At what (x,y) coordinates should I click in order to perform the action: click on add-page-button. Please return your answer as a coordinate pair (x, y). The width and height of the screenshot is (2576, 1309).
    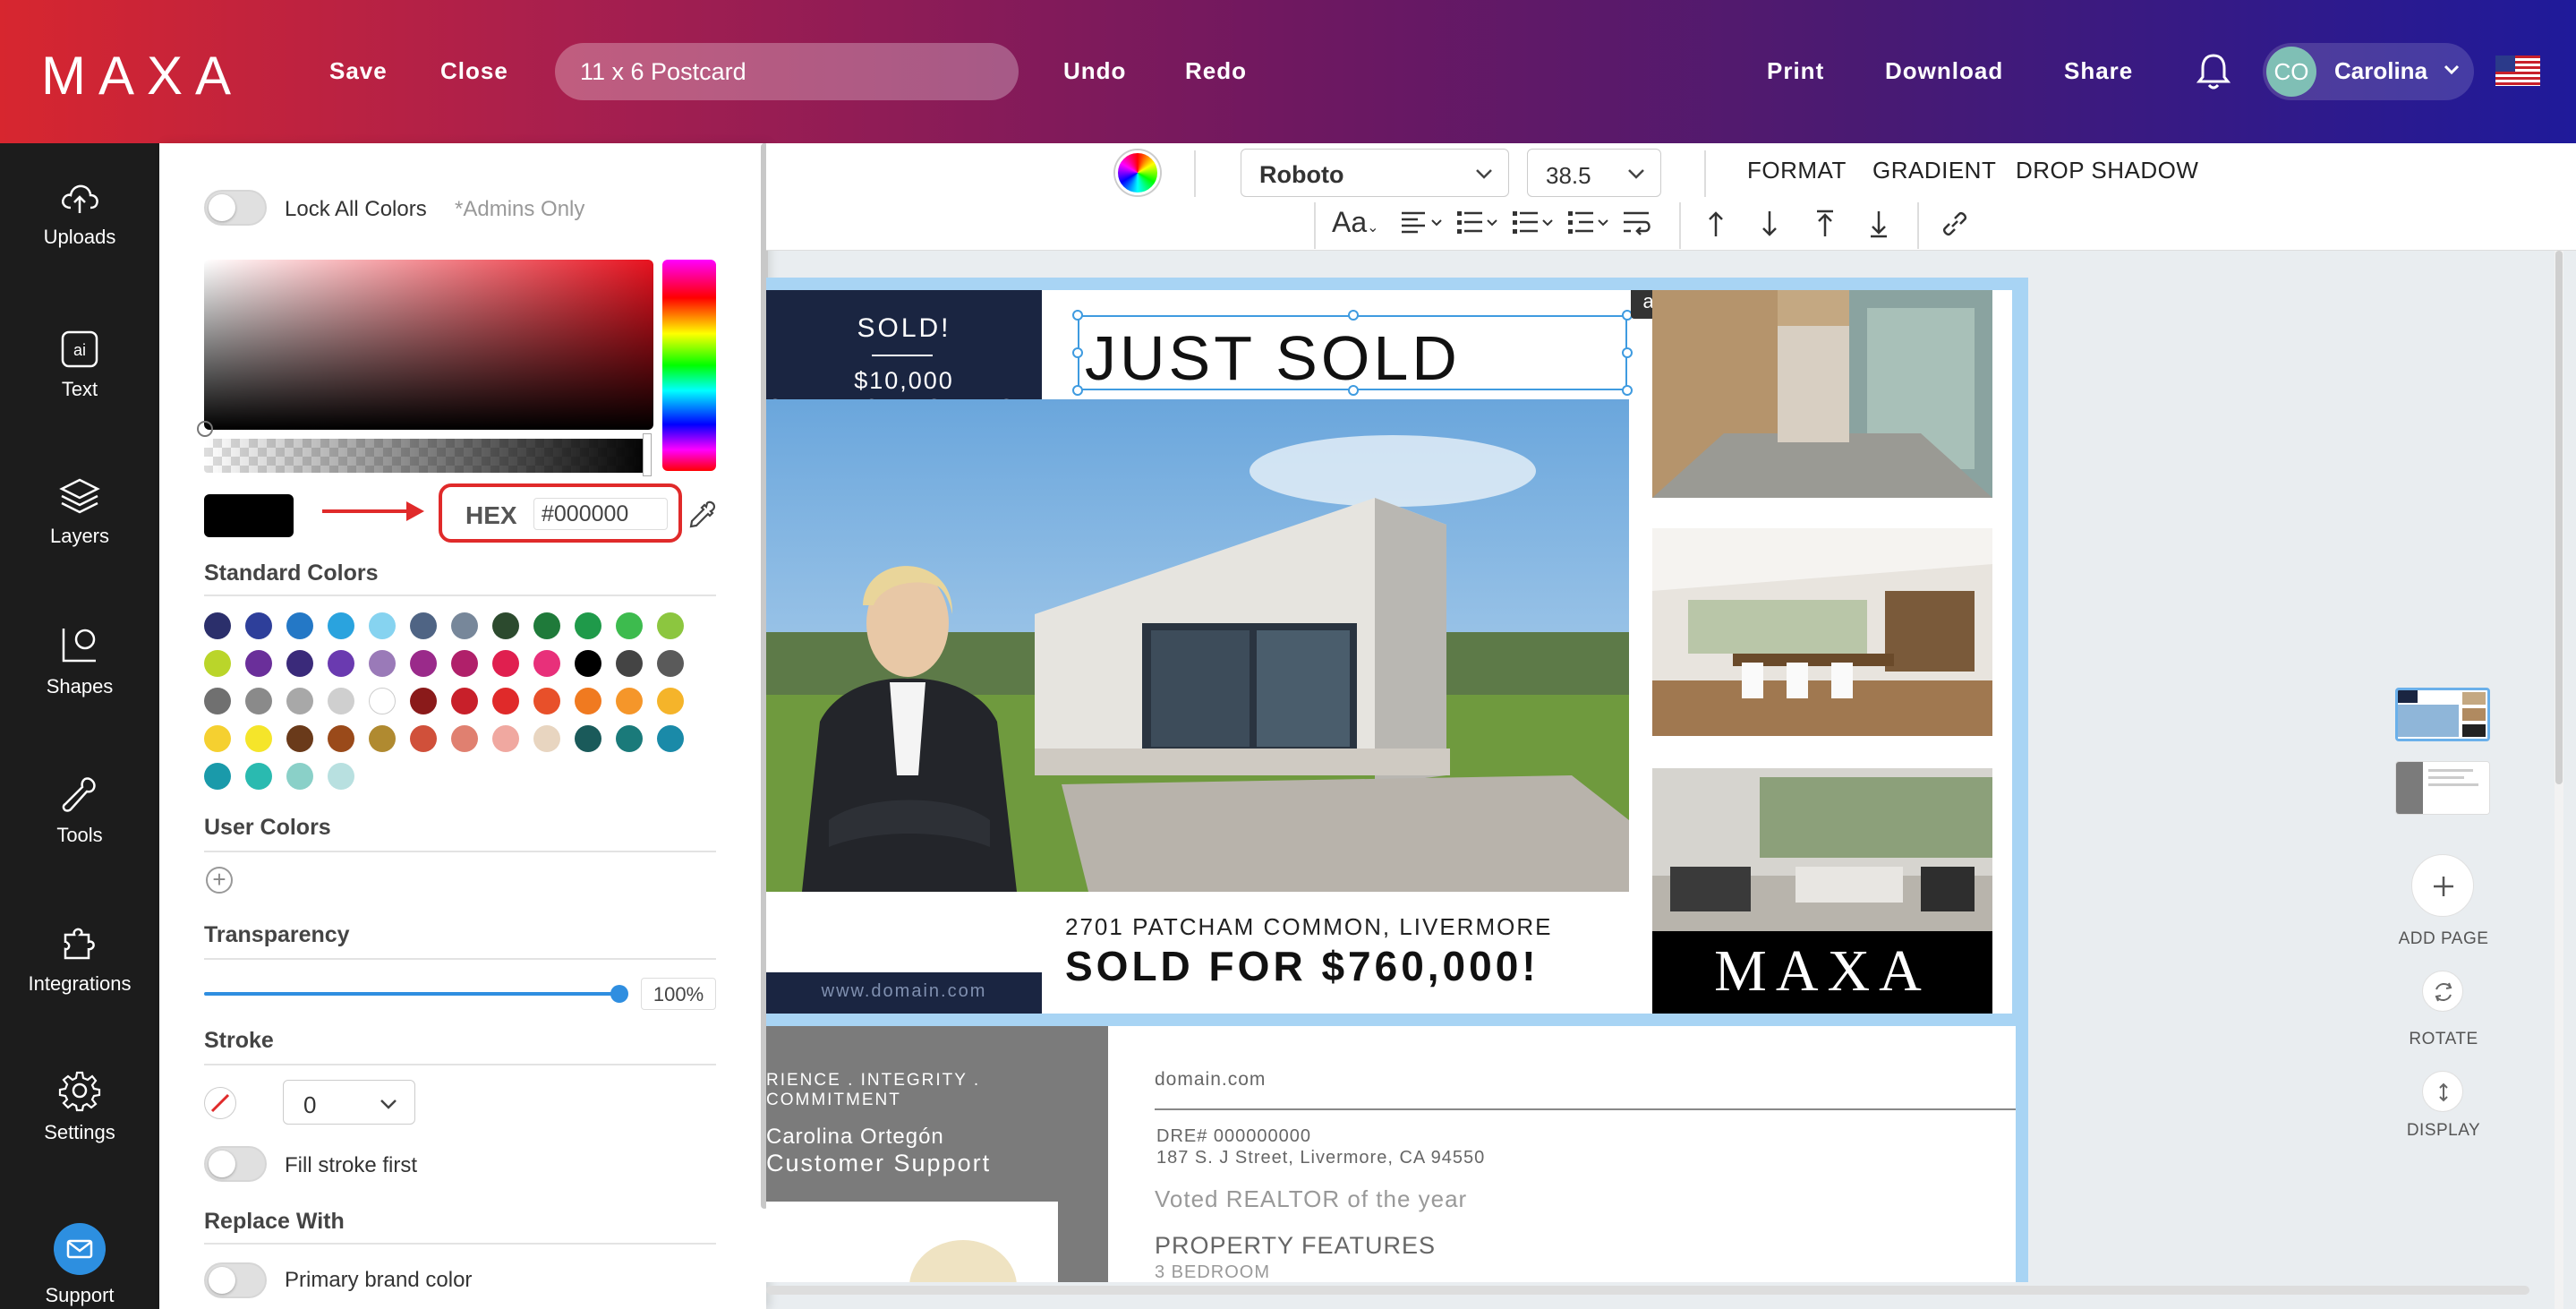
    Looking at the image, I should click on (2442, 885).